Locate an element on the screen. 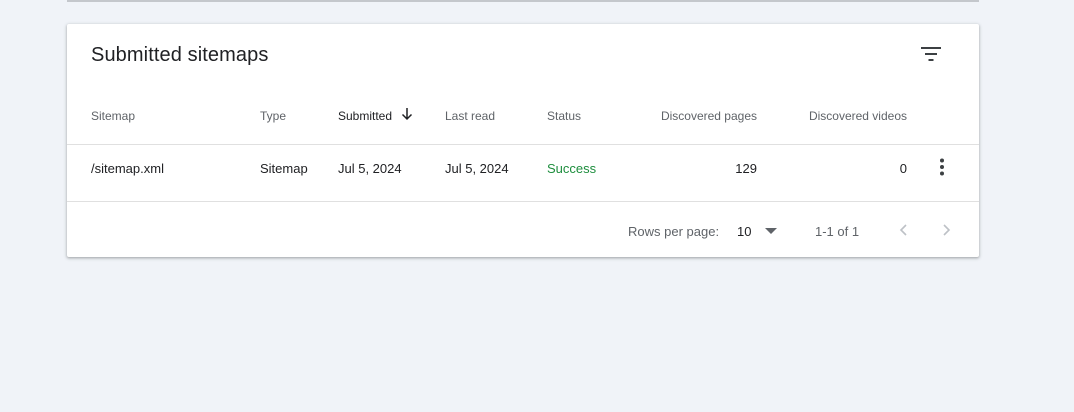  row-more-button is located at coordinates (942, 167).